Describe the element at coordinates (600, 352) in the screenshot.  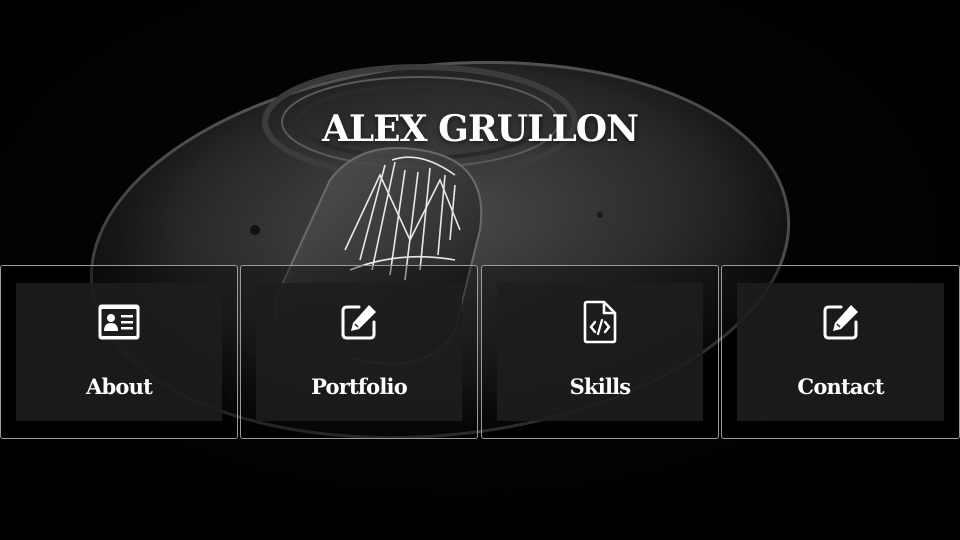
I see `nav-card-skills: Skills` at that location.